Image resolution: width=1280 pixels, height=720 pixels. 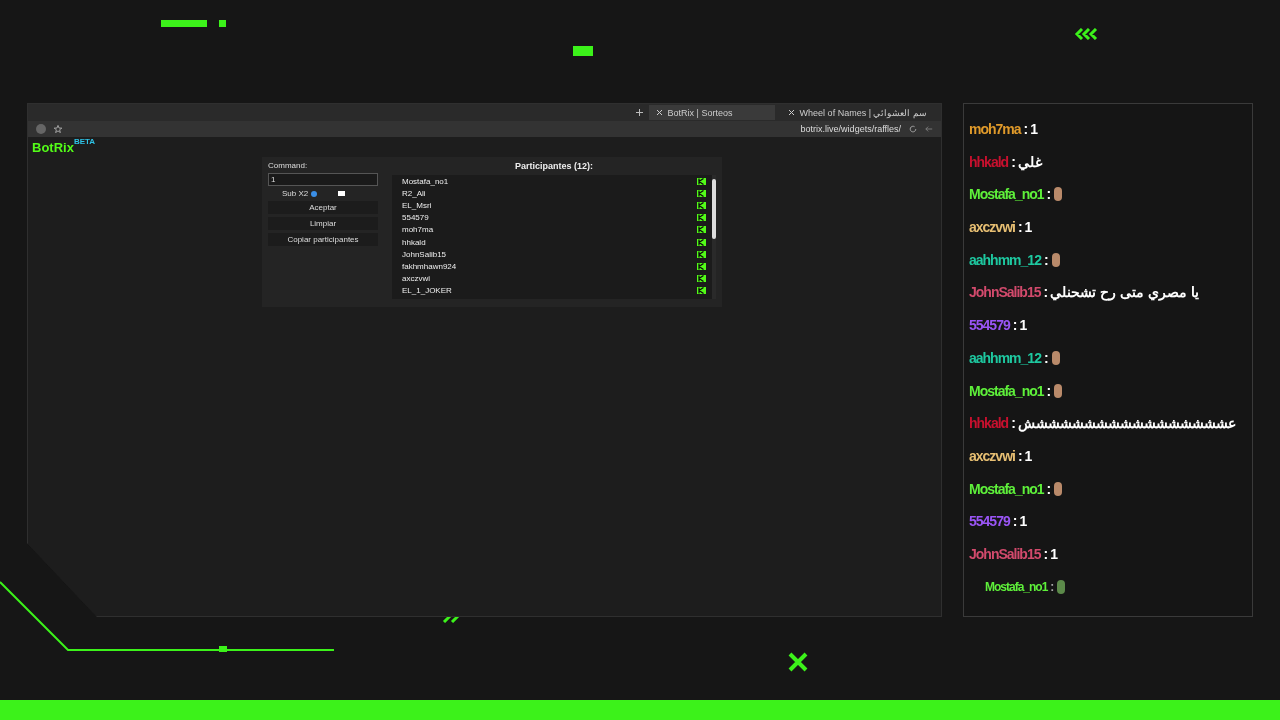 I want to click on participant-name: hhkald, so click(x=414, y=242).